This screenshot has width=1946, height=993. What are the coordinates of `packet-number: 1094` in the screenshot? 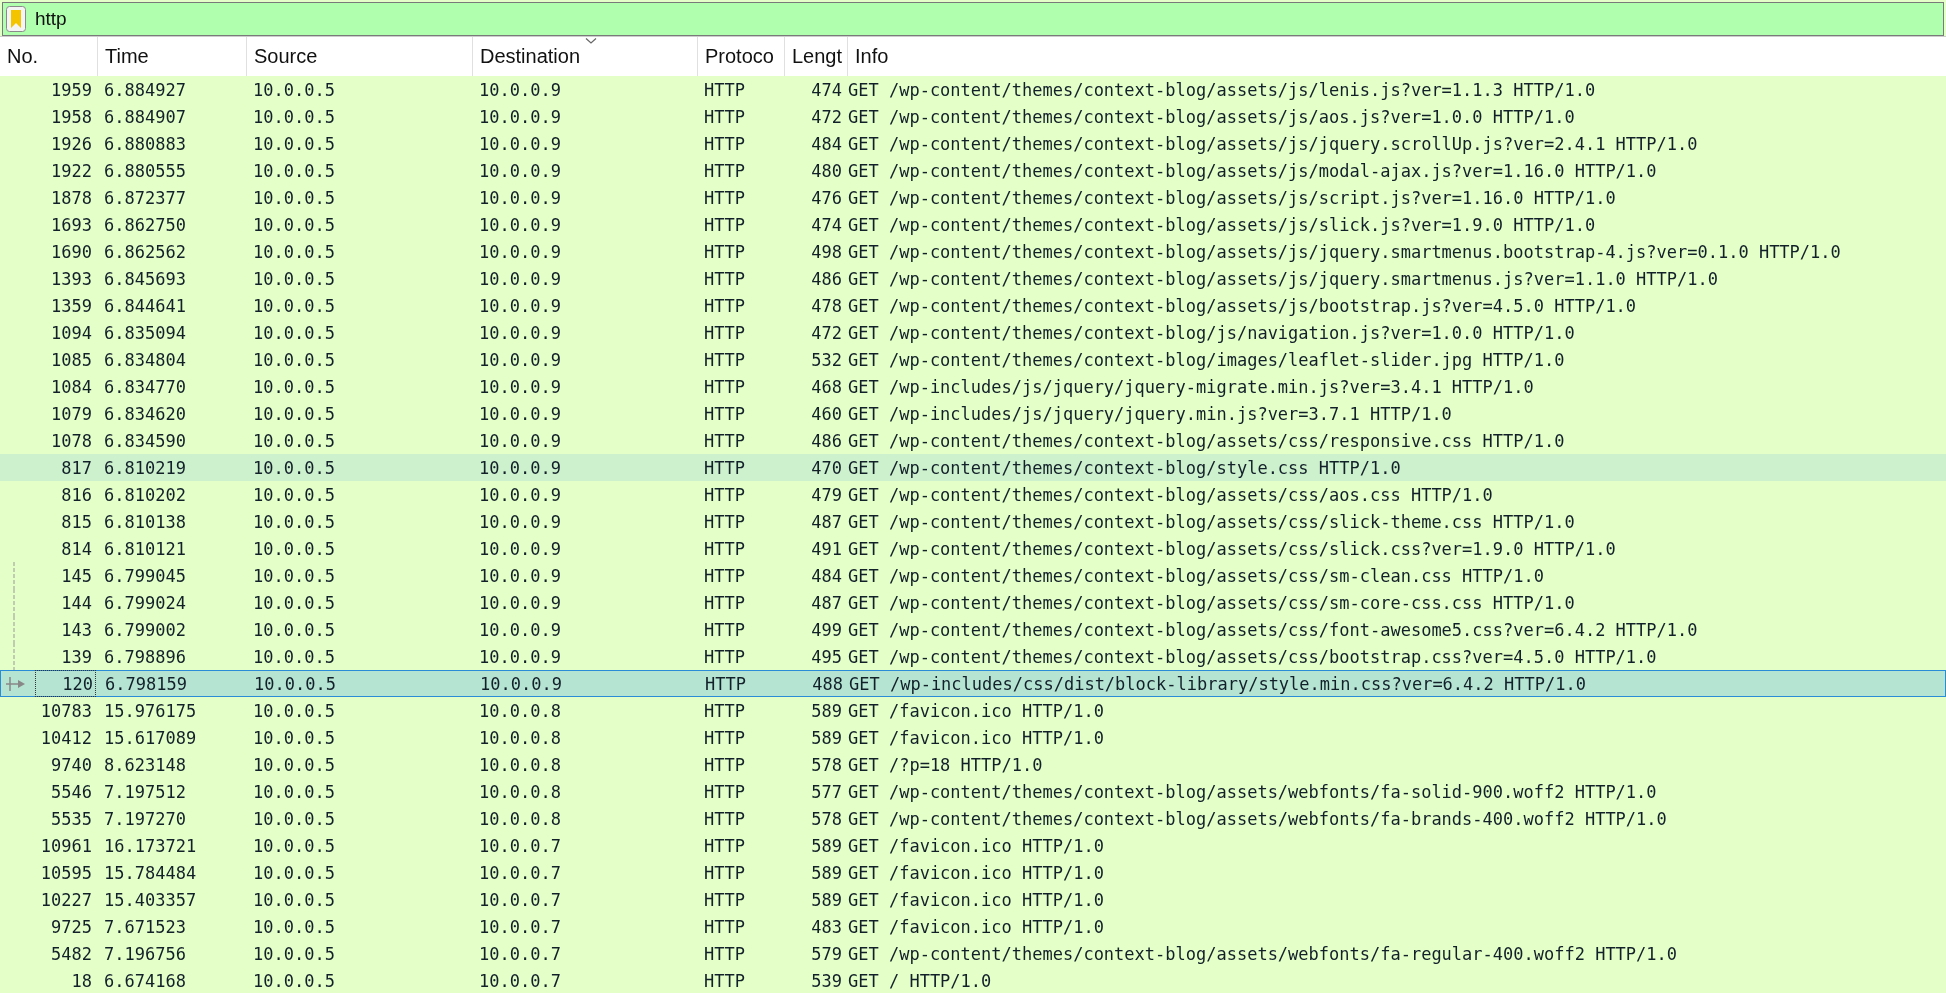 It's located at (71, 332).